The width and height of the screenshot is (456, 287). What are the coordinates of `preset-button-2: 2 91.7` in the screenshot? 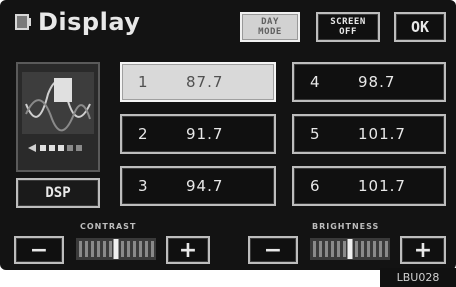 It's located at (198, 134).